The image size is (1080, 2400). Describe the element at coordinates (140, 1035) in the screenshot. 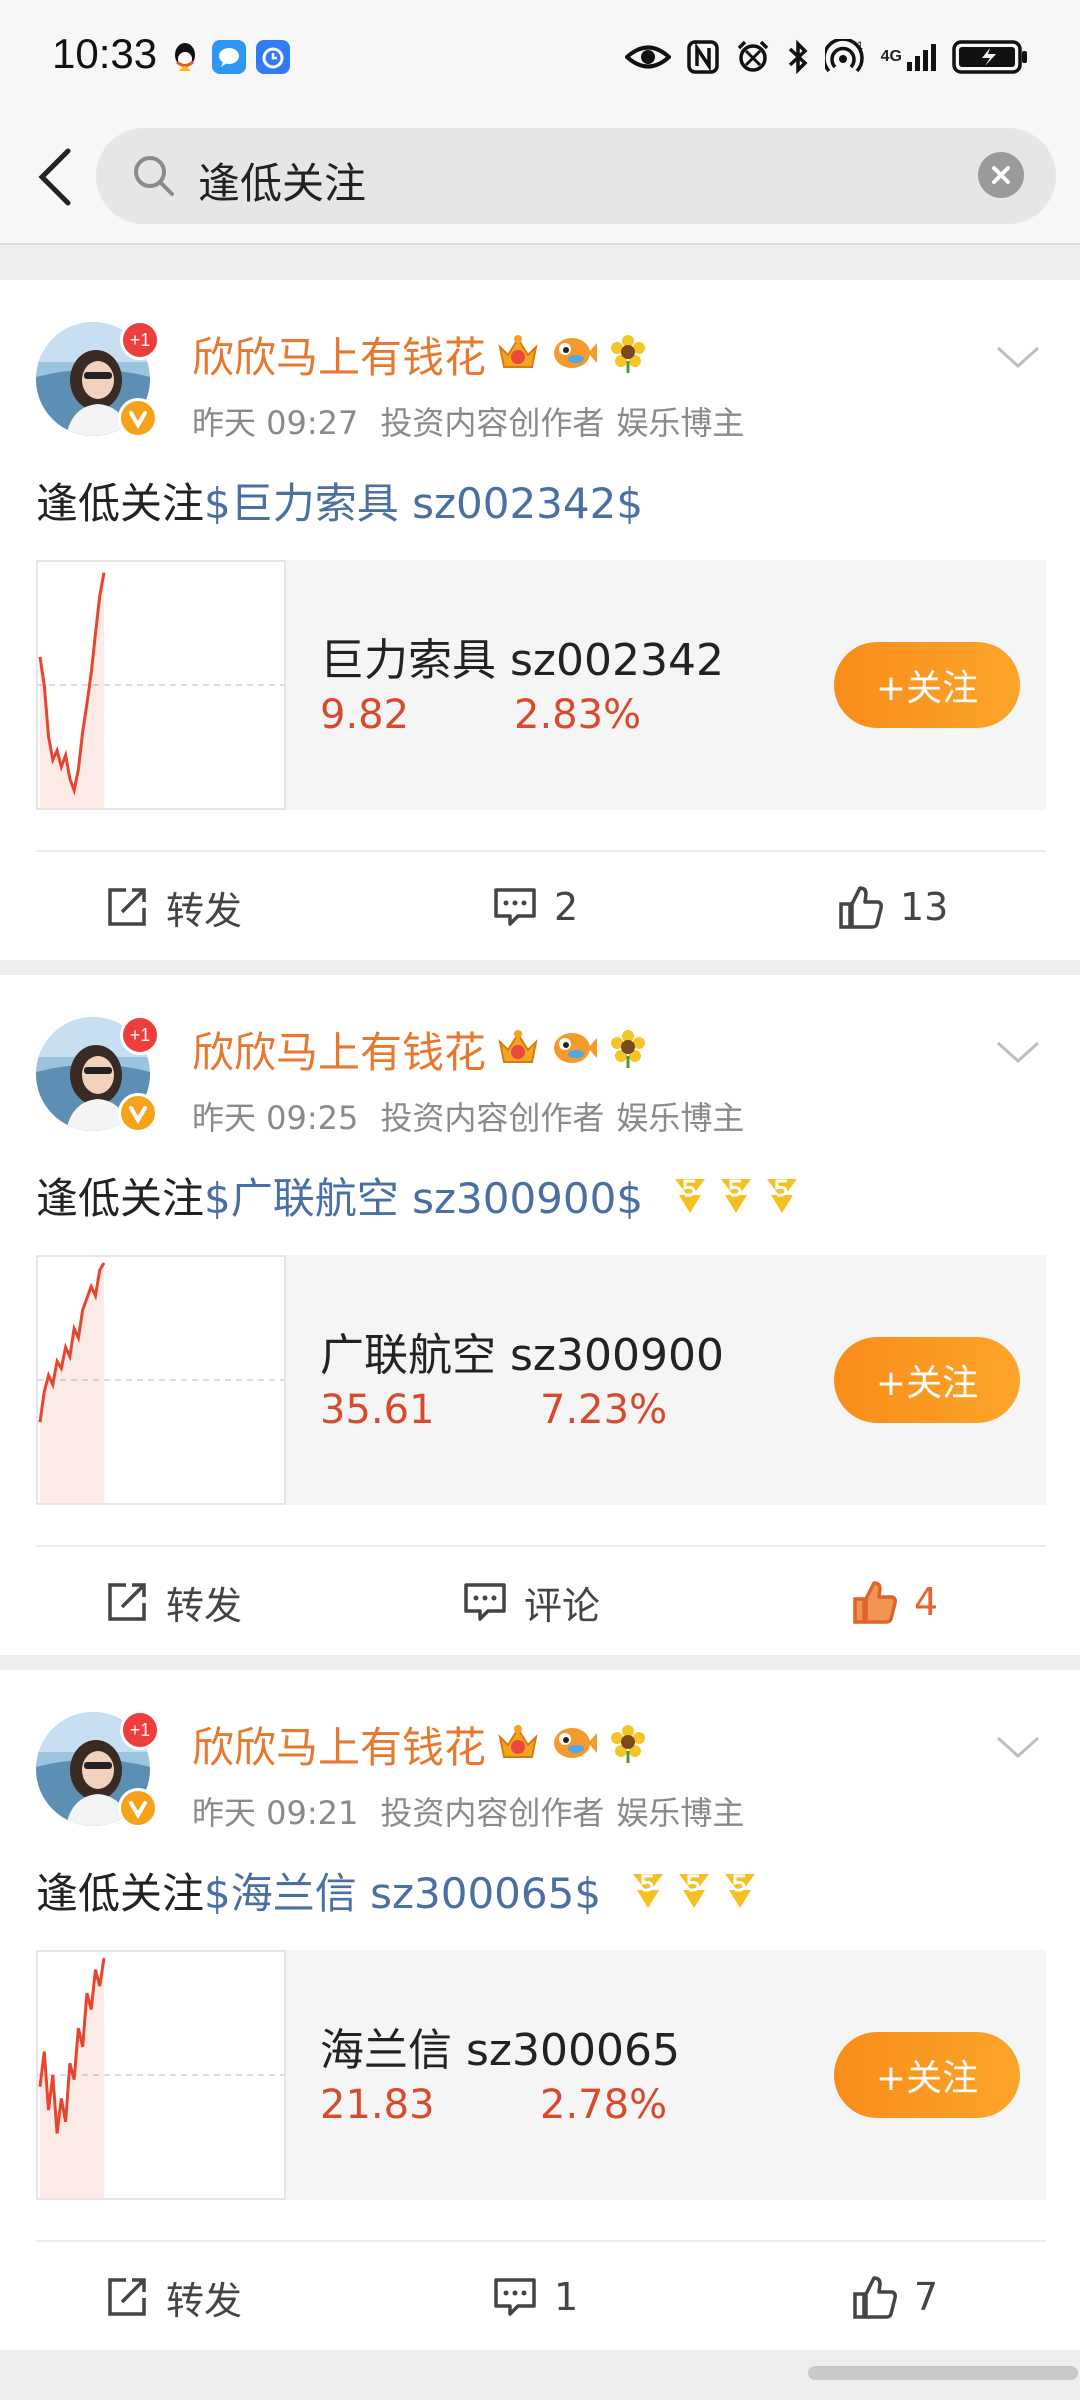

I see `new-post-badge: +1` at that location.